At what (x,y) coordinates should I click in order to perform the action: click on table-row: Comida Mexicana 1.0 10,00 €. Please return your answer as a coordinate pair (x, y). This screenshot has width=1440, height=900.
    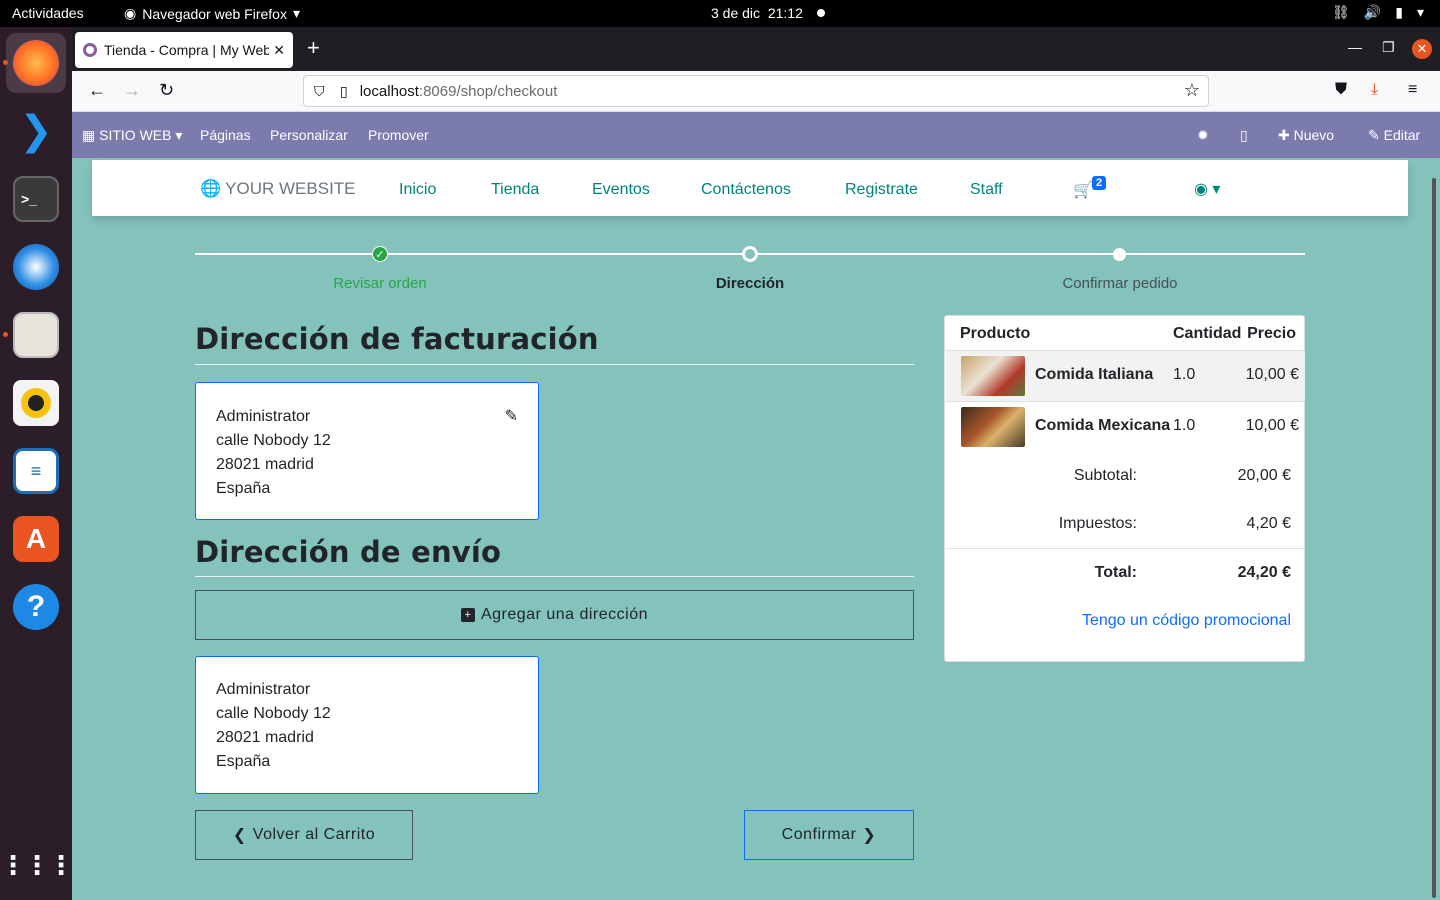
    Looking at the image, I should click on (1125, 426).